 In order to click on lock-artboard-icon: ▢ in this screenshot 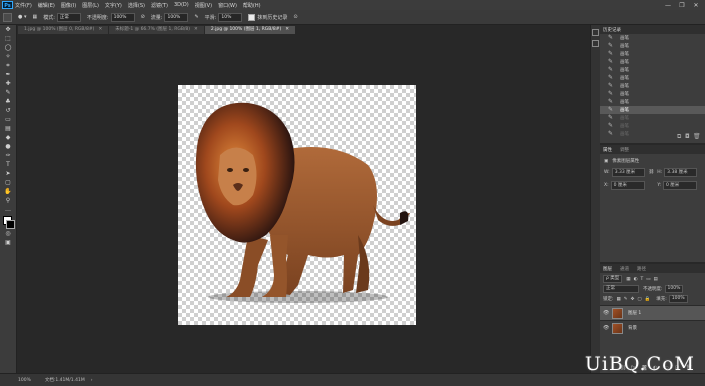, I will do `click(639, 299)`.